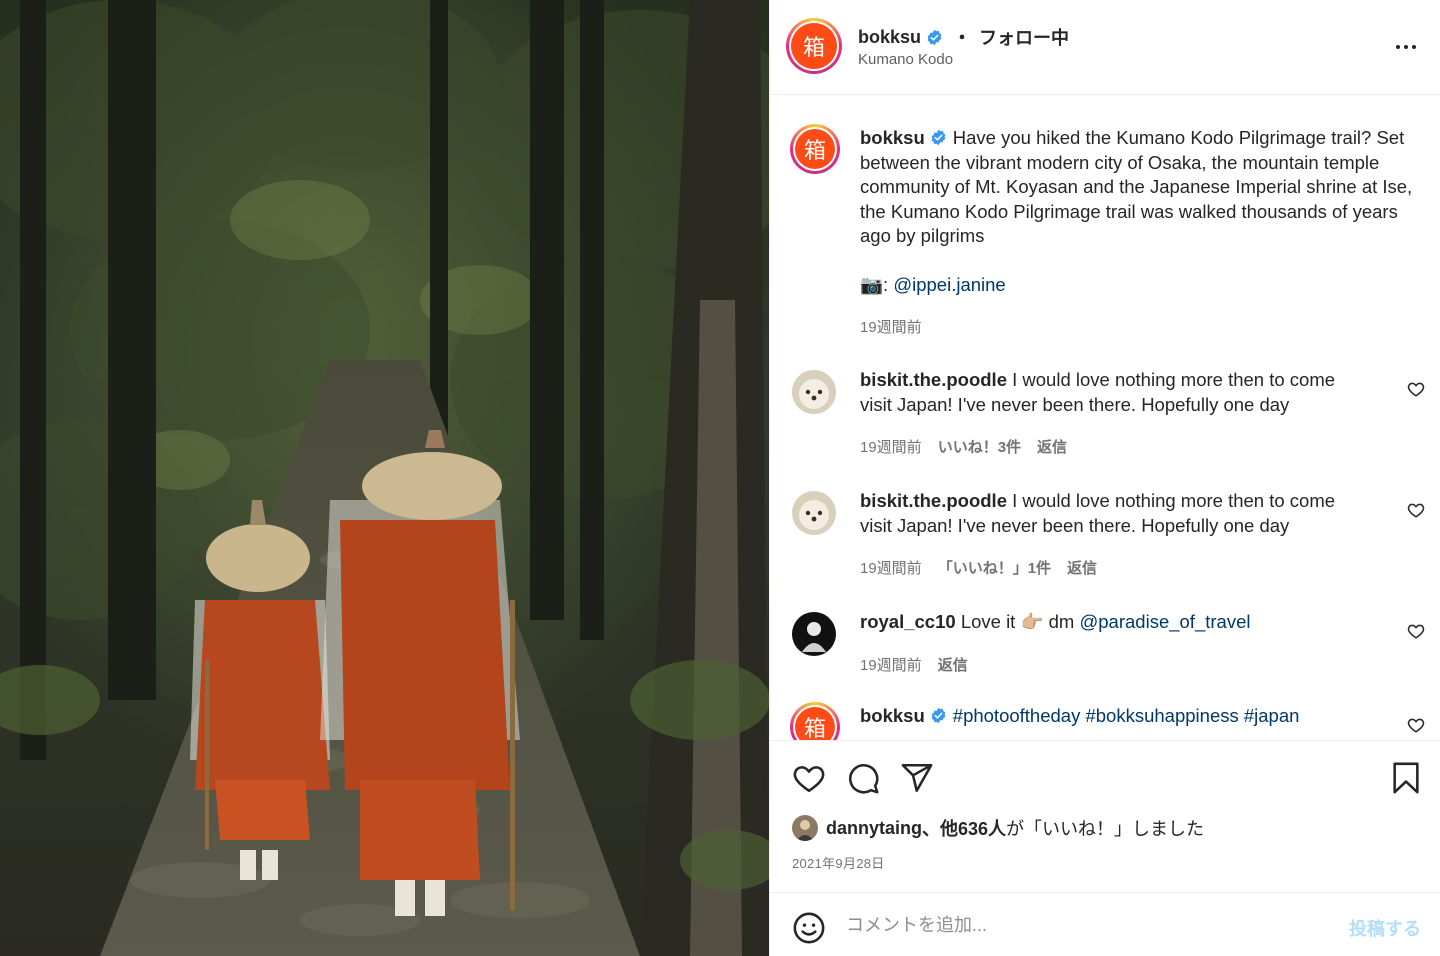 The width and height of the screenshot is (1440, 956). Describe the element at coordinates (877, 284) in the screenshot. I see `photo-credit-prefix: 📷:` at that location.